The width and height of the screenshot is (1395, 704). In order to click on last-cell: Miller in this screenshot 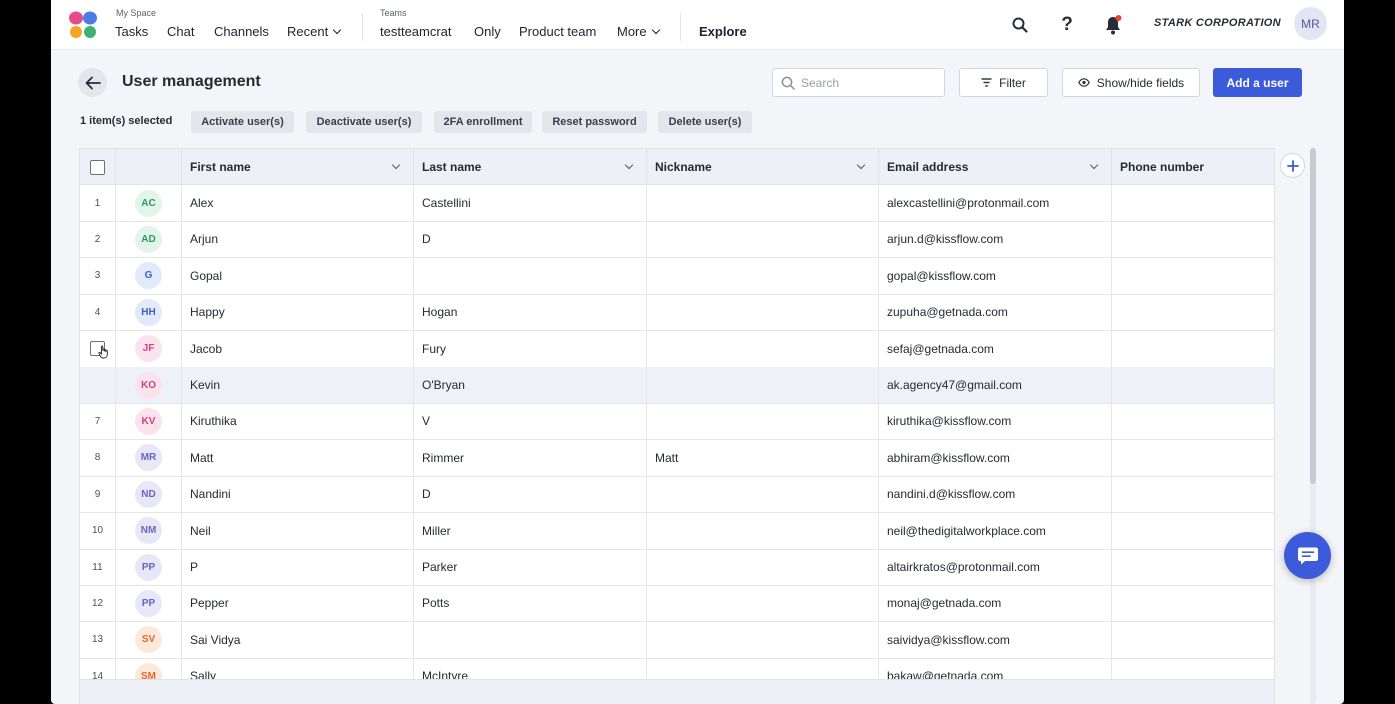, I will do `click(530, 530)`.